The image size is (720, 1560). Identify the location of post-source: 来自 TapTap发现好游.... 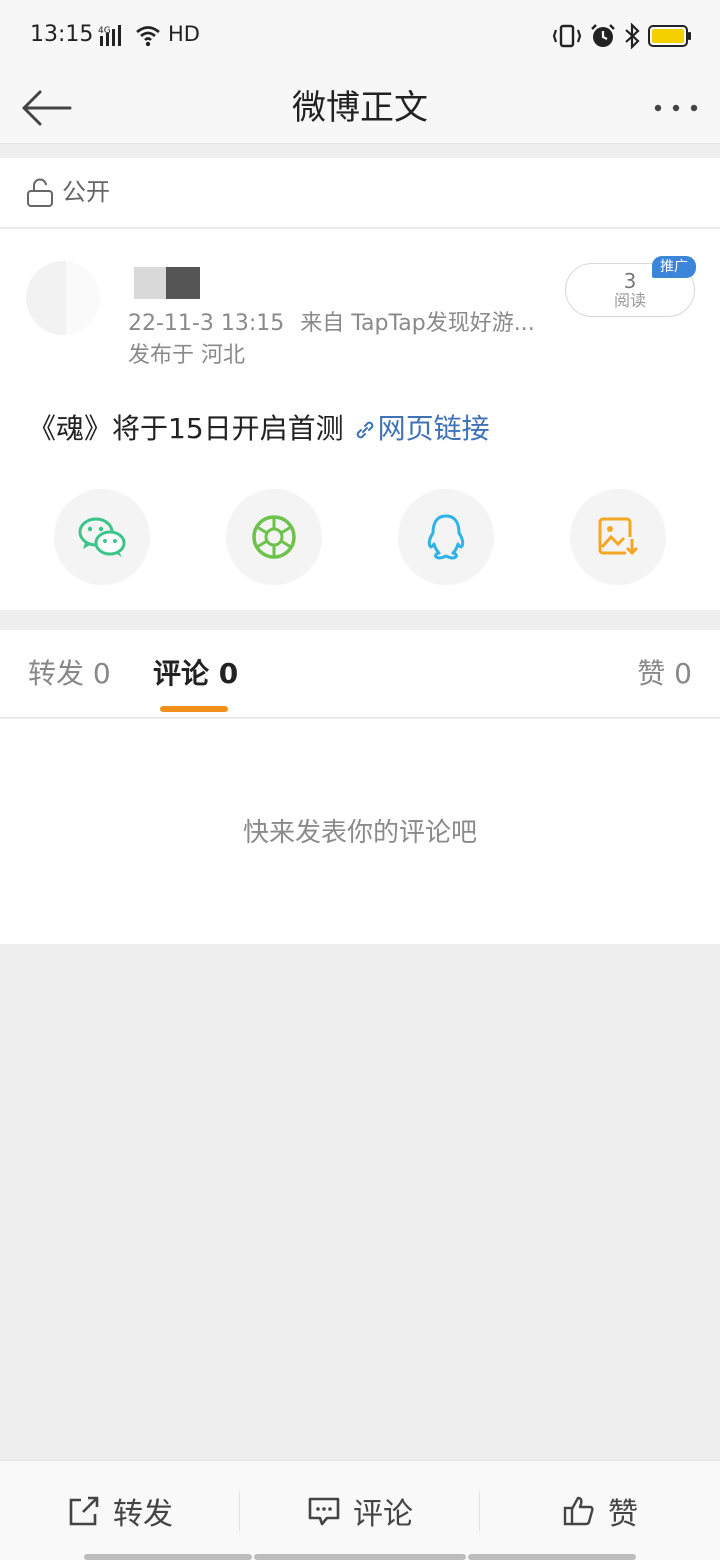
(417, 323).